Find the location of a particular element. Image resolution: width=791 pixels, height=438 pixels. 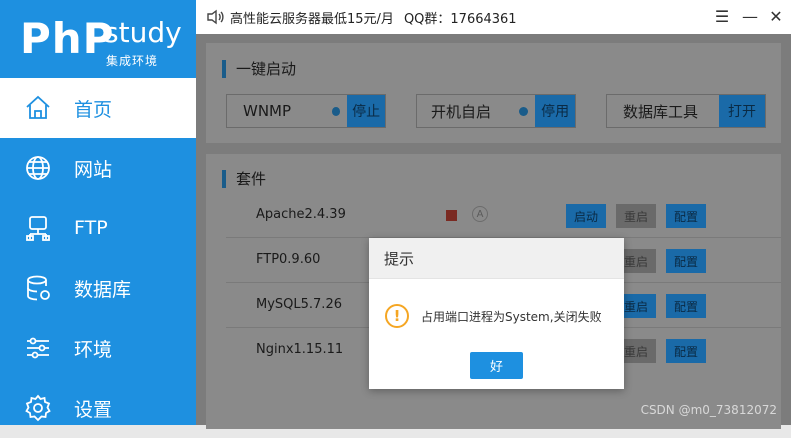

autostart-disable-button: 停用 is located at coordinates (555, 111).